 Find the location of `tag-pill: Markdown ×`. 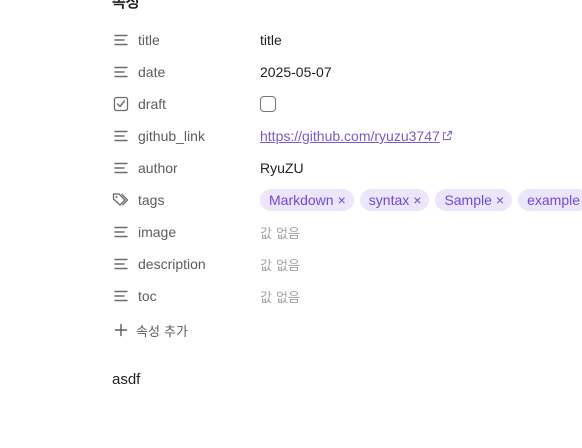

tag-pill: Markdown × is located at coordinates (307, 200).